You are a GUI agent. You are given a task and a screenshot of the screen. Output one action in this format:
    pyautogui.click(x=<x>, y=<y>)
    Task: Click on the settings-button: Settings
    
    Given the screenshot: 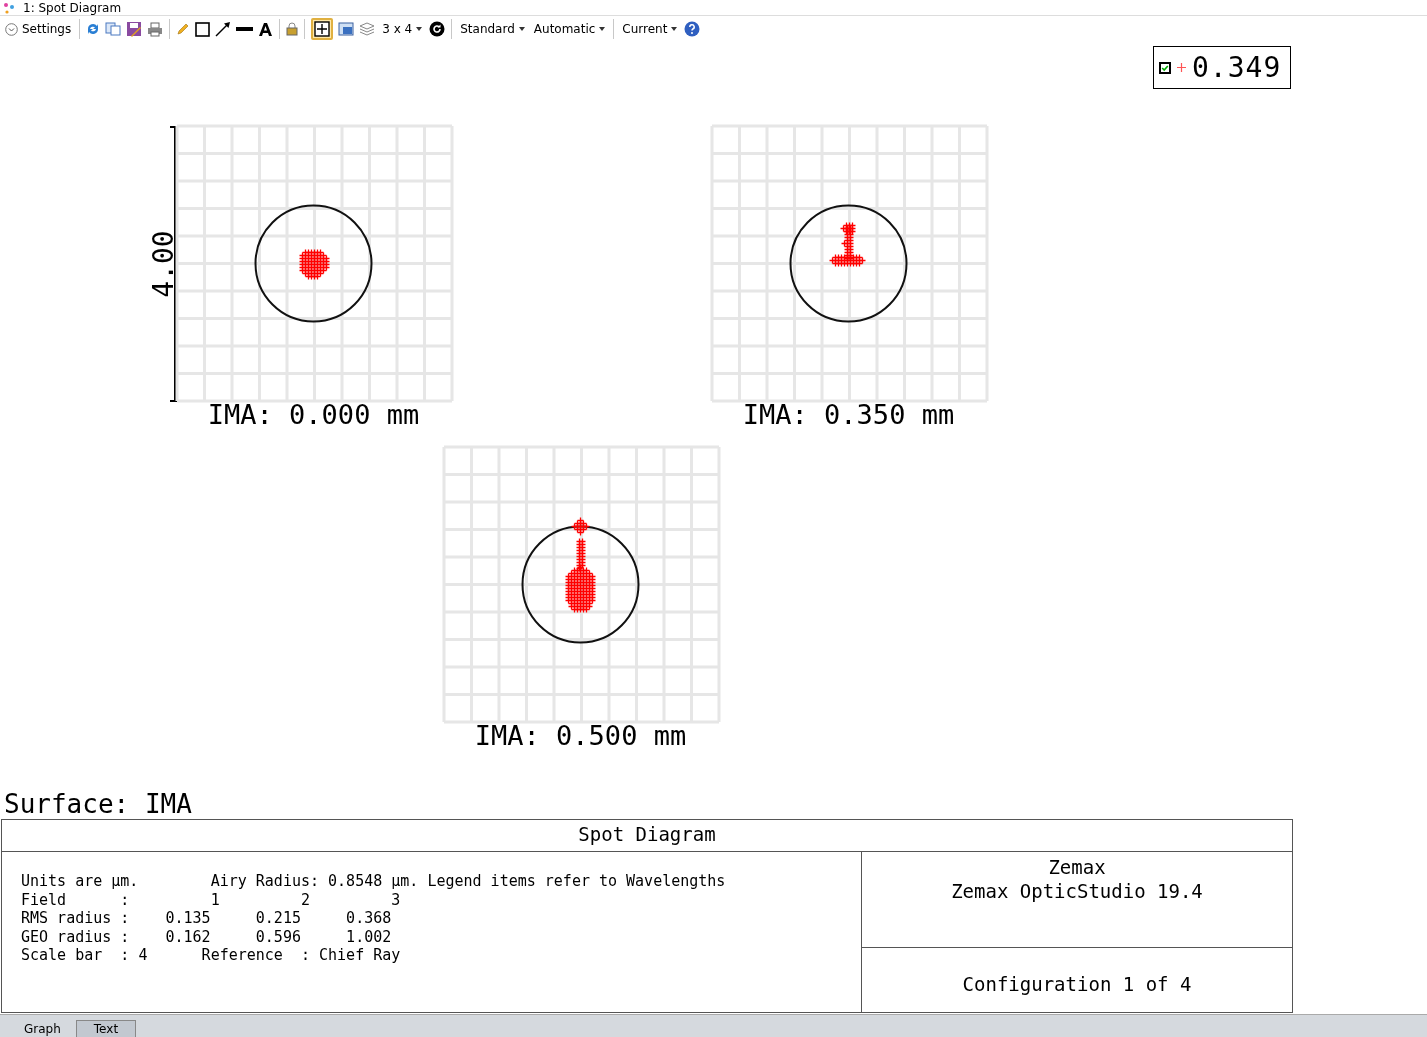 What is the action you would take?
    pyautogui.click(x=38, y=29)
    